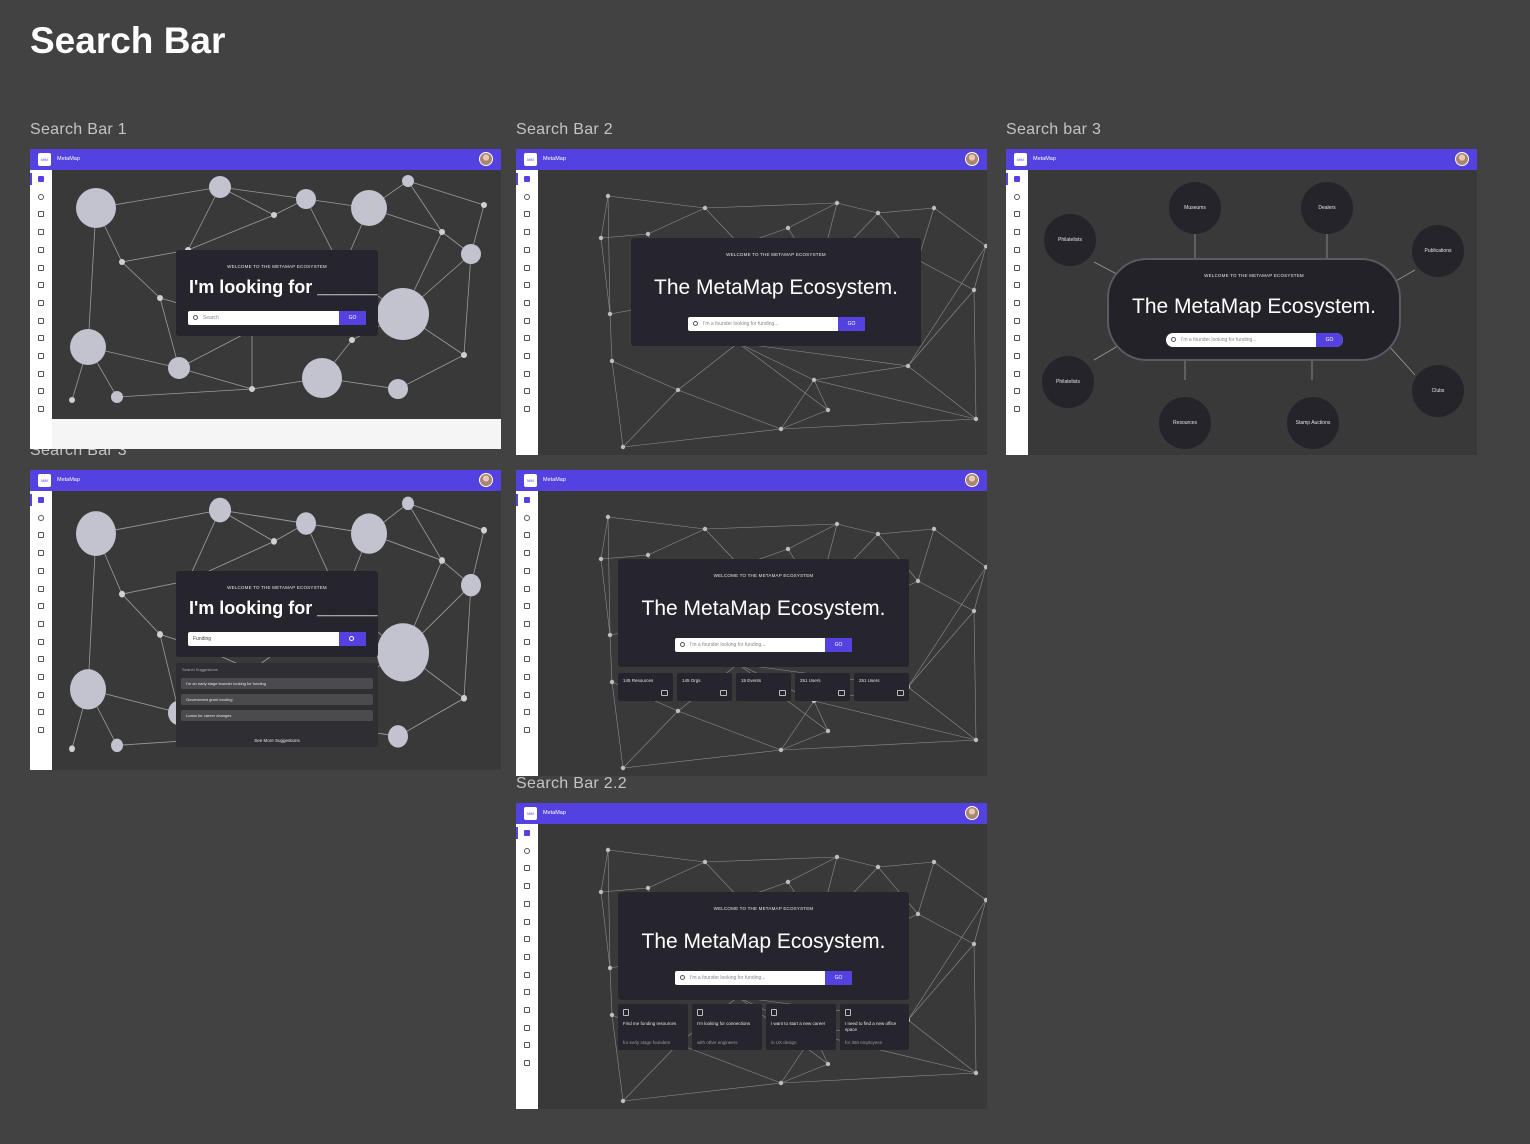 This screenshot has width=1530, height=1144. What do you see at coordinates (1327, 208) in the screenshot?
I see `node-dealers: Dealers` at bounding box center [1327, 208].